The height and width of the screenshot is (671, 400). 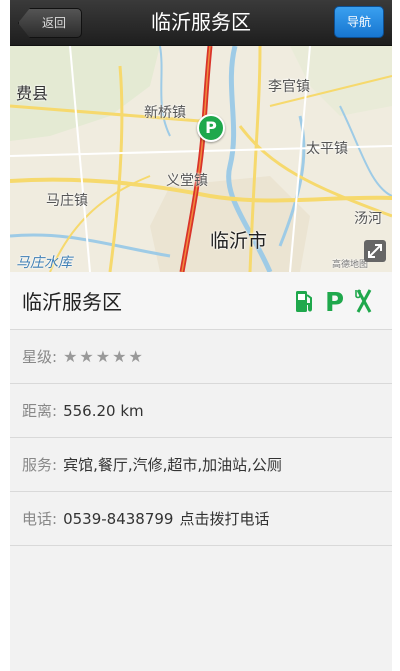 What do you see at coordinates (118, 519) in the screenshot?
I see `phone-value: 0539-8438799` at bounding box center [118, 519].